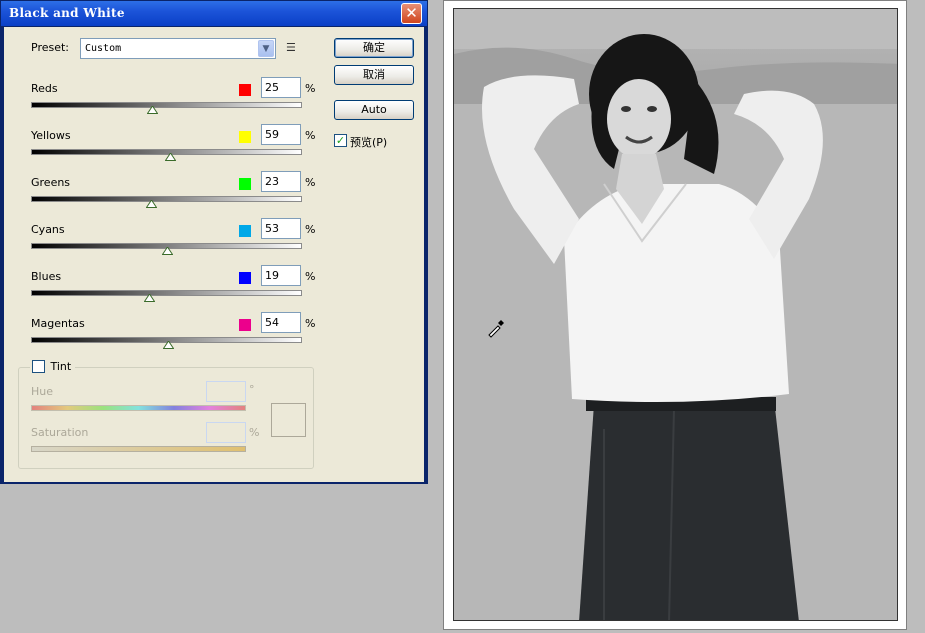 The width and height of the screenshot is (925, 633). I want to click on preset-dropdown: Custom ▼, so click(178, 48).